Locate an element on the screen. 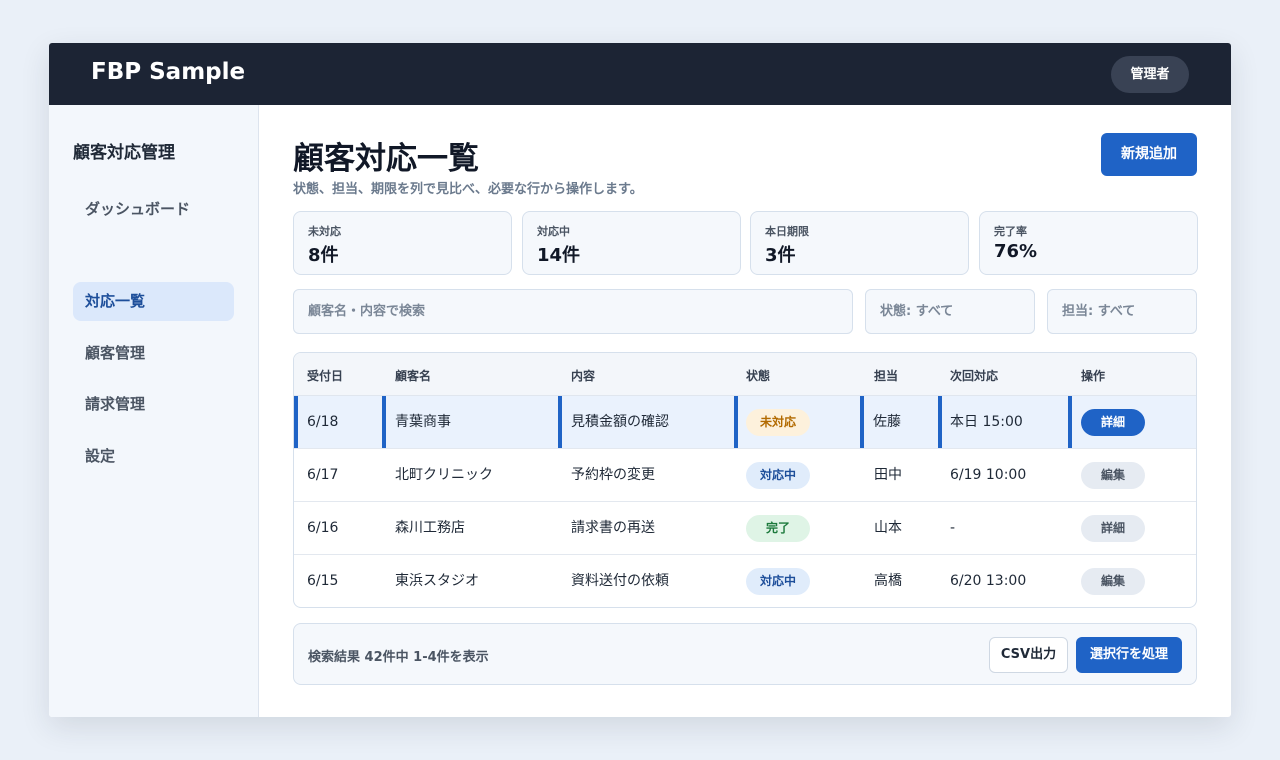 The width and height of the screenshot is (1280, 760). page-title: 顧客対応一覧 is located at coordinates (386, 159).